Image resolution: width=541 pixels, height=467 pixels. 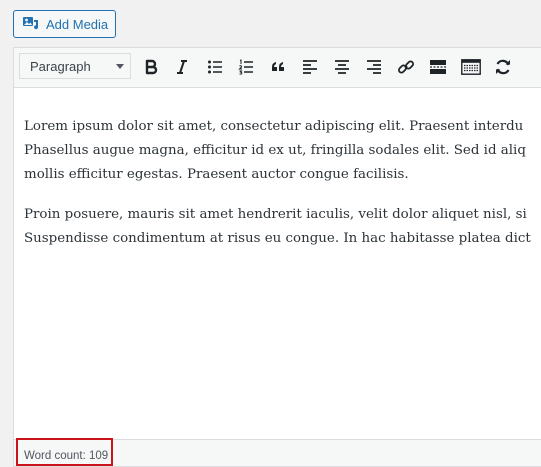 I want to click on align-left-icon, so click(x=310, y=67).